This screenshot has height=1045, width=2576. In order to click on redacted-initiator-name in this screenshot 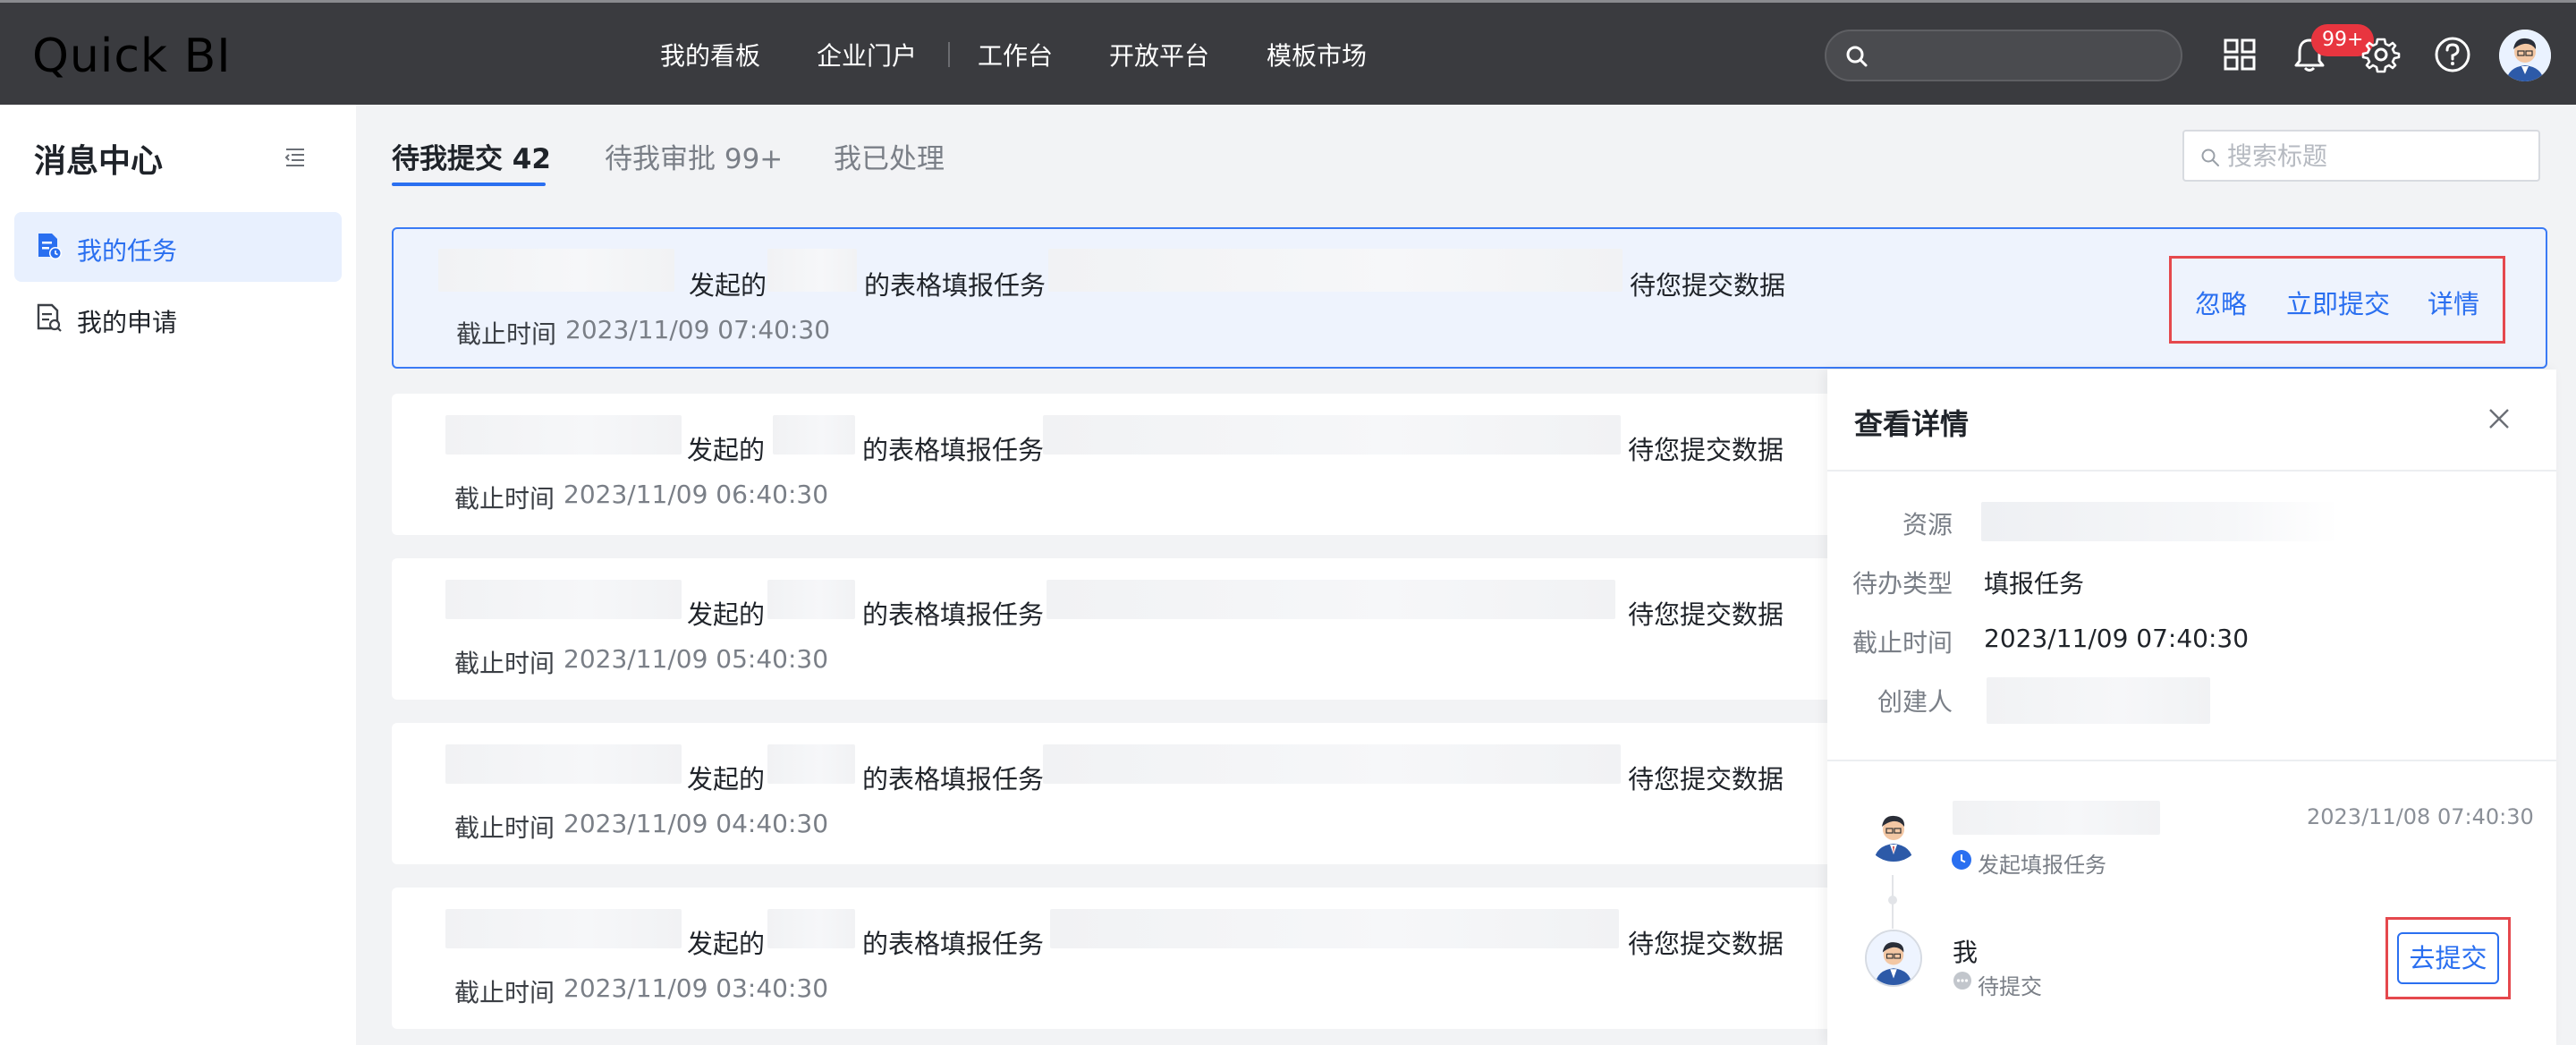, I will do `click(2056, 818)`.